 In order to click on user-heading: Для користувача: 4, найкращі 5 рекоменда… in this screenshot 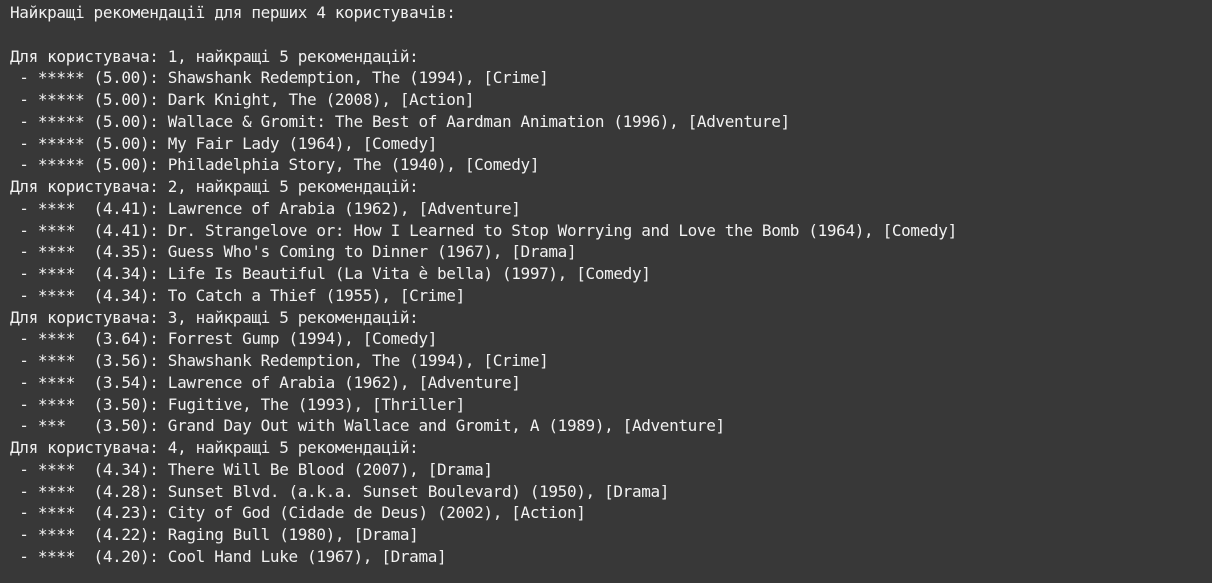, I will do `click(214, 447)`.